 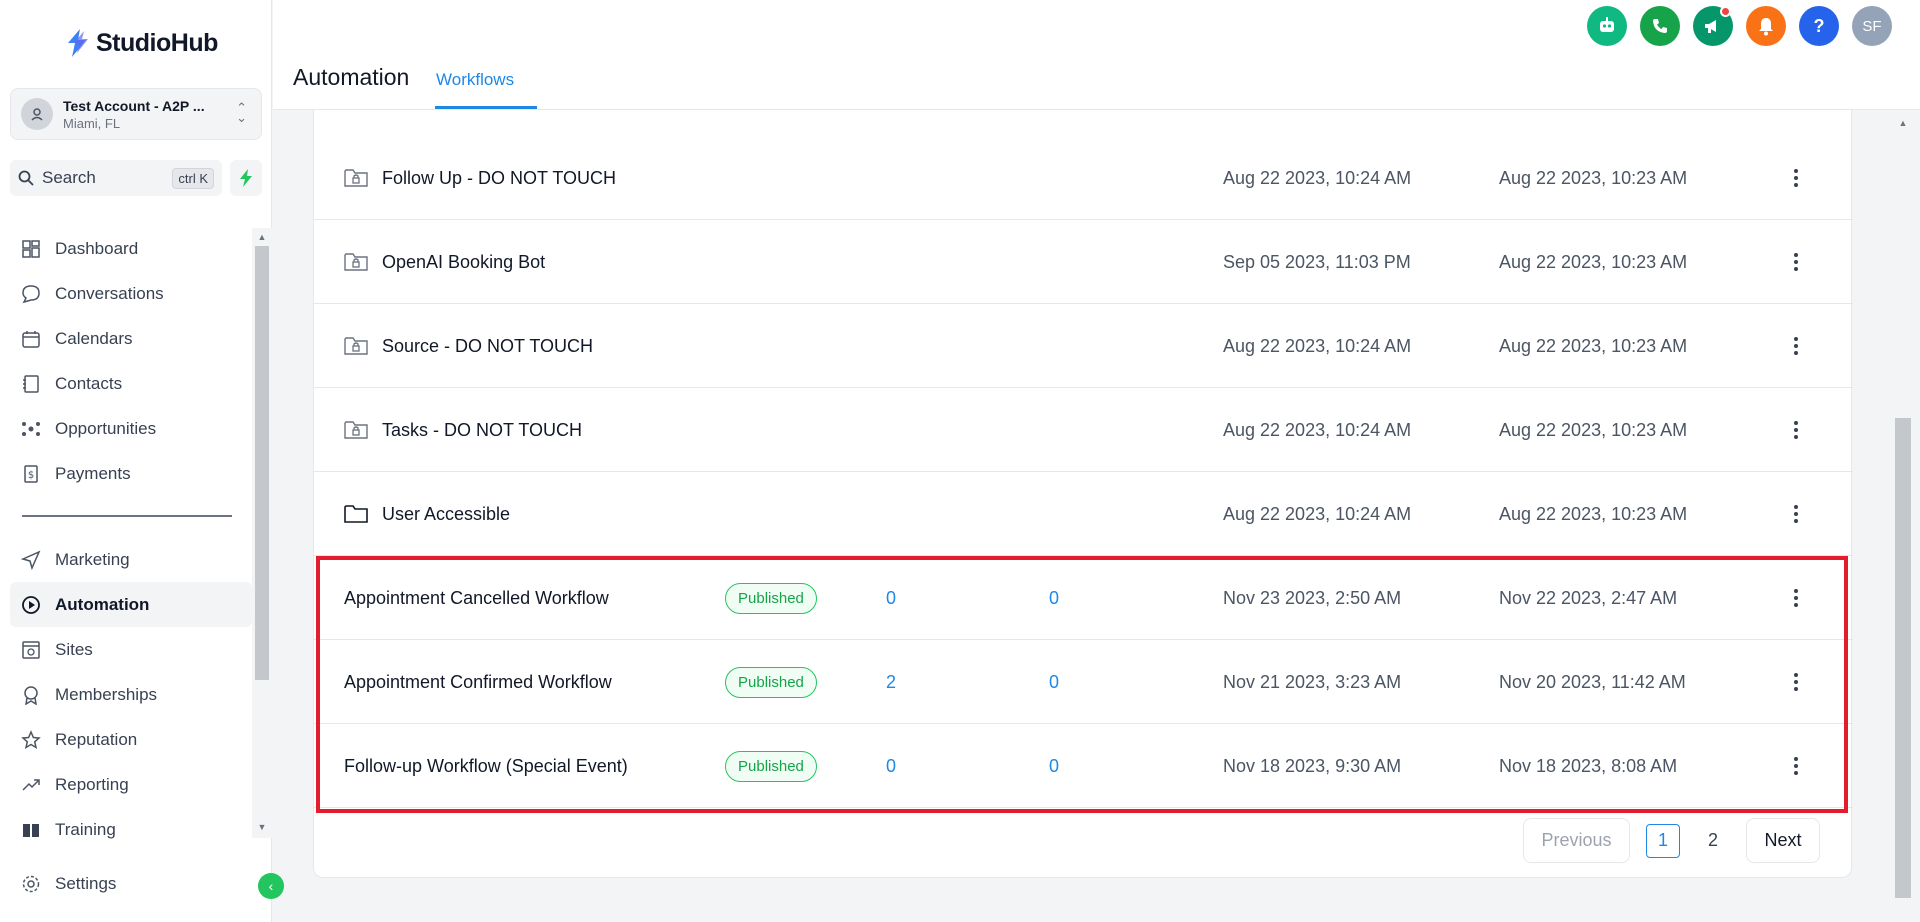 What do you see at coordinates (131, 604) in the screenshot?
I see `sidebar-item-automation: Automation` at bounding box center [131, 604].